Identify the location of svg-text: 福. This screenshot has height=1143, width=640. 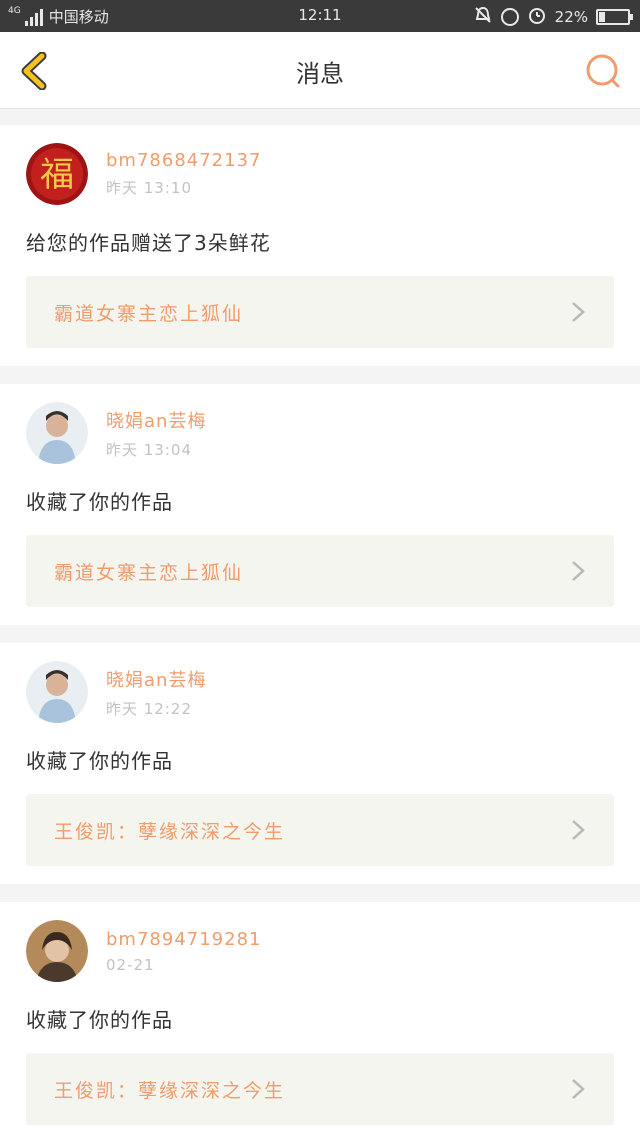
(57, 175).